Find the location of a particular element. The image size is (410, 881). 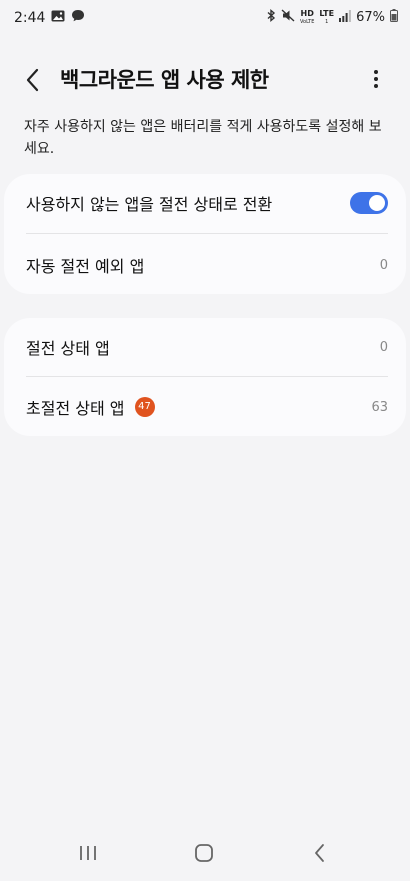

auto-sleep-toggle is located at coordinates (369, 203).